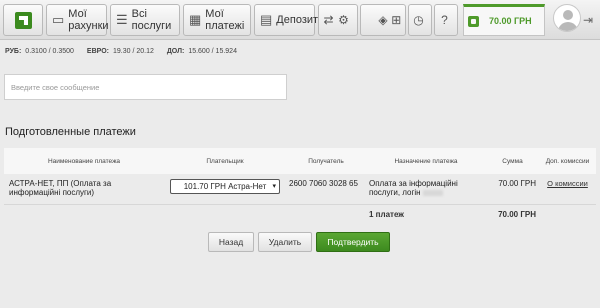 This screenshot has width=600, height=308. What do you see at coordinates (13, 51) in the screenshot?
I see `rate-rub-label: РУБ:` at bounding box center [13, 51].